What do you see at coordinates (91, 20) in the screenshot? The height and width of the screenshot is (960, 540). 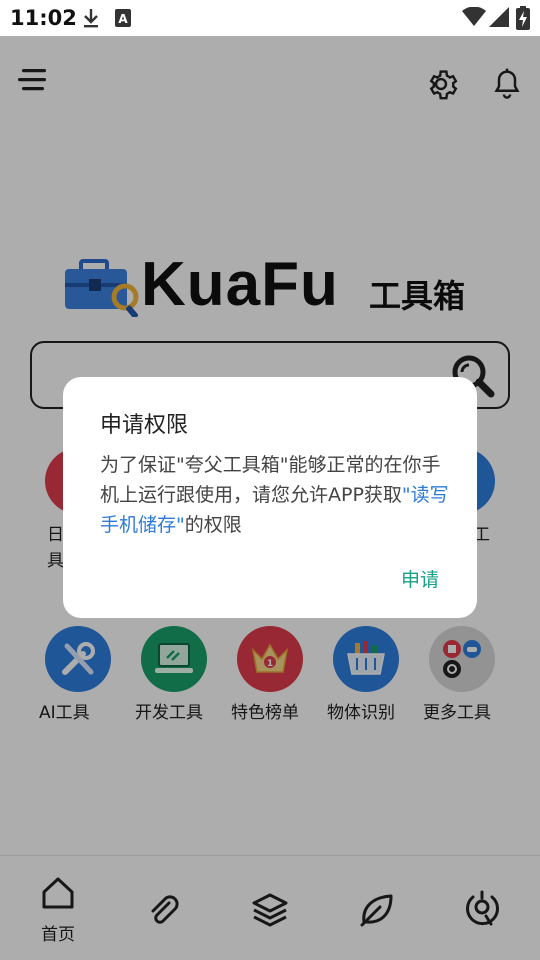 I see `download-icon` at bounding box center [91, 20].